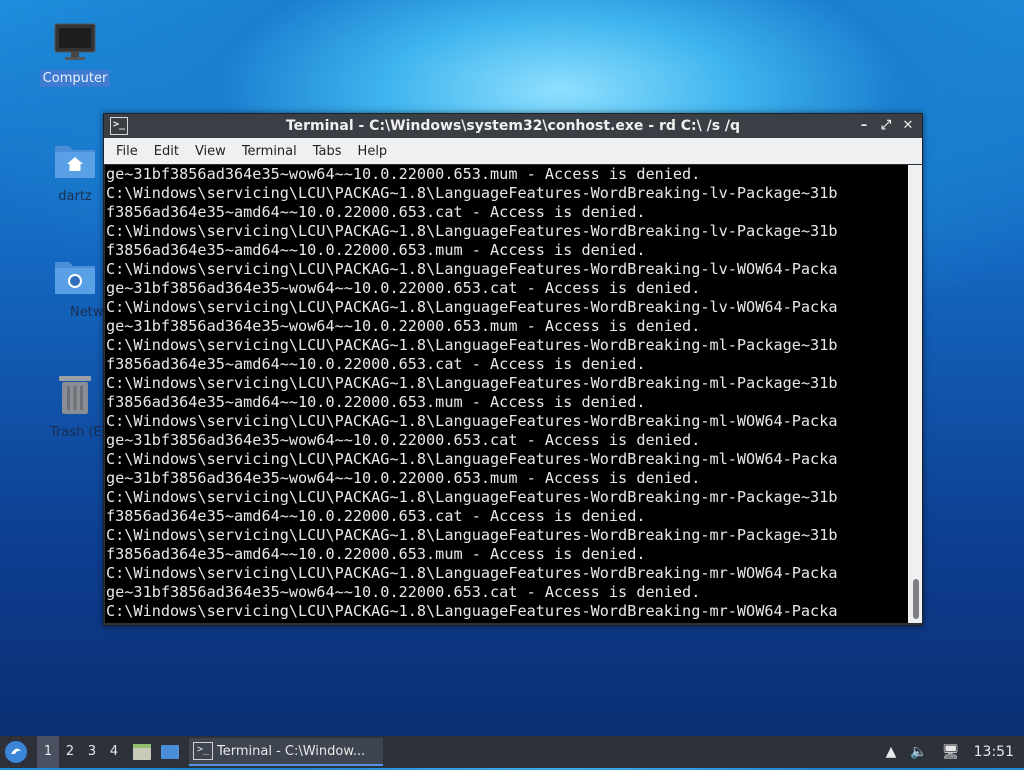 This screenshot has height=770, width=1024. I want to click on trash-icon, so click(75, 395).